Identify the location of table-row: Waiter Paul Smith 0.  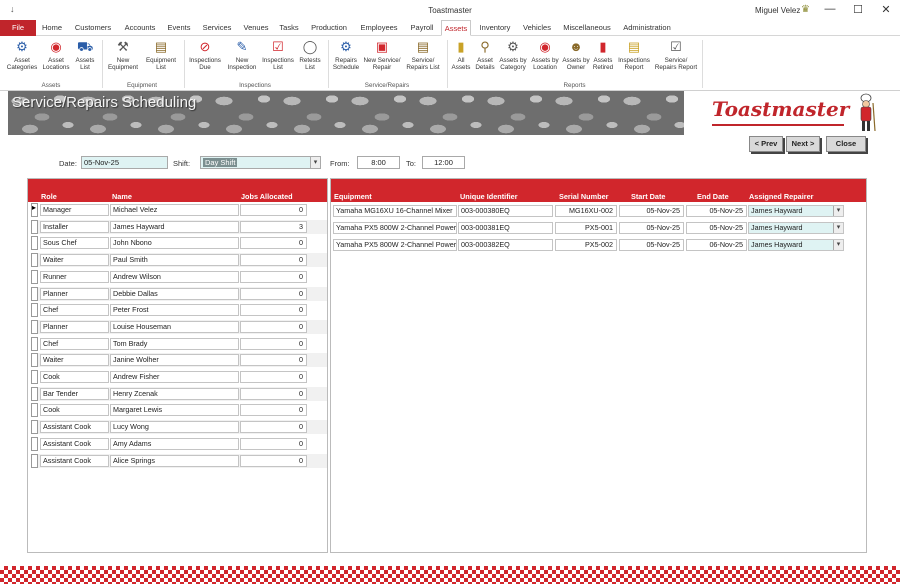
(182, 260).